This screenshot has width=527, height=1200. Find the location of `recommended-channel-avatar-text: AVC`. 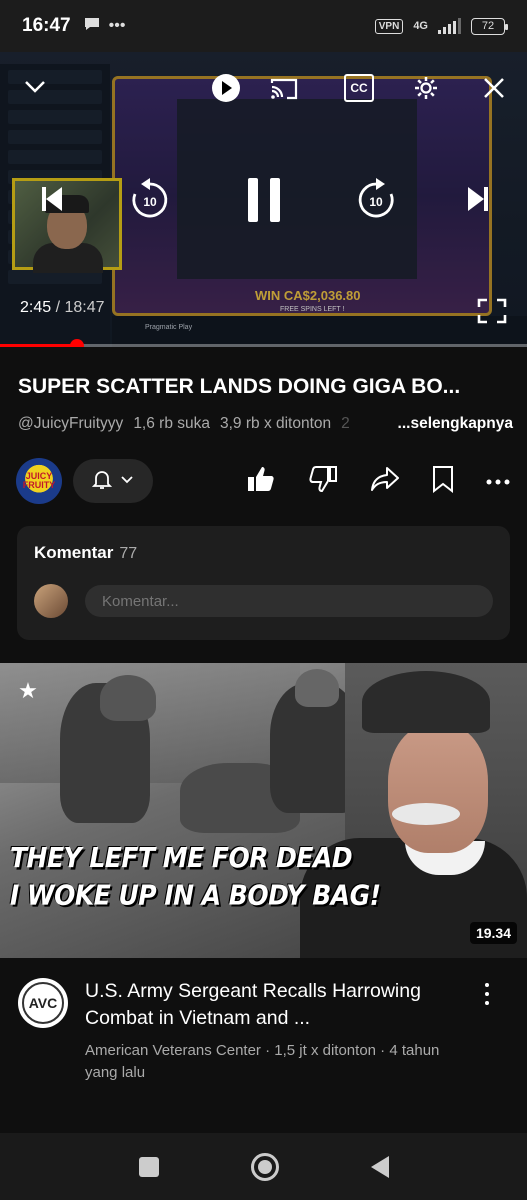

recommended-channel-avatar-text: AVC is located at coordinates (43, 1003).